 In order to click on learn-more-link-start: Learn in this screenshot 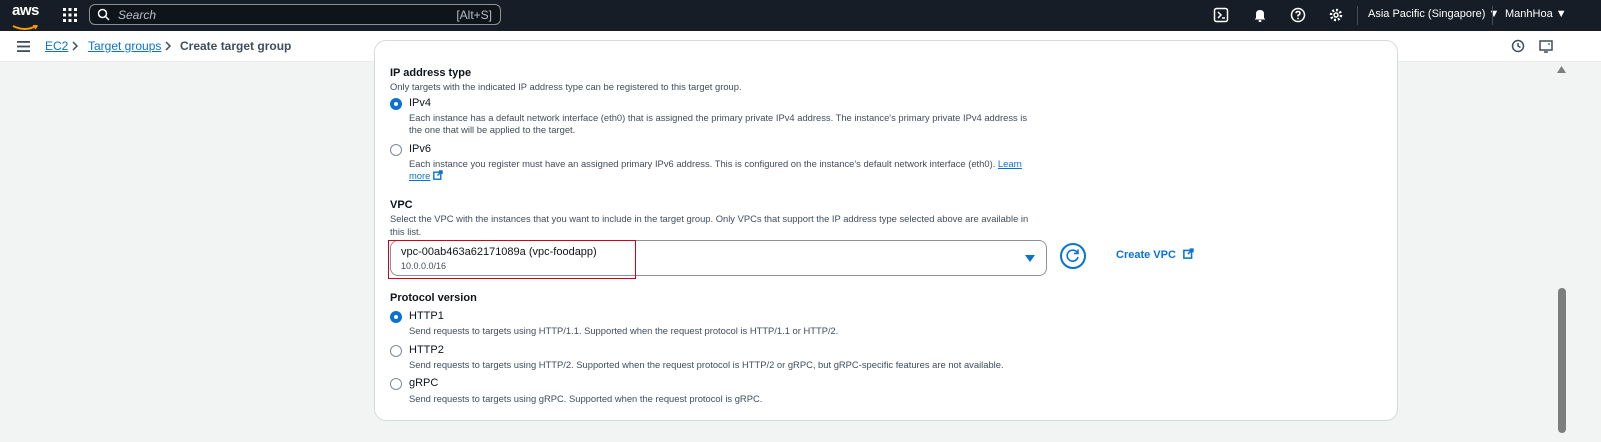, I will do `click(1010, 163)`.